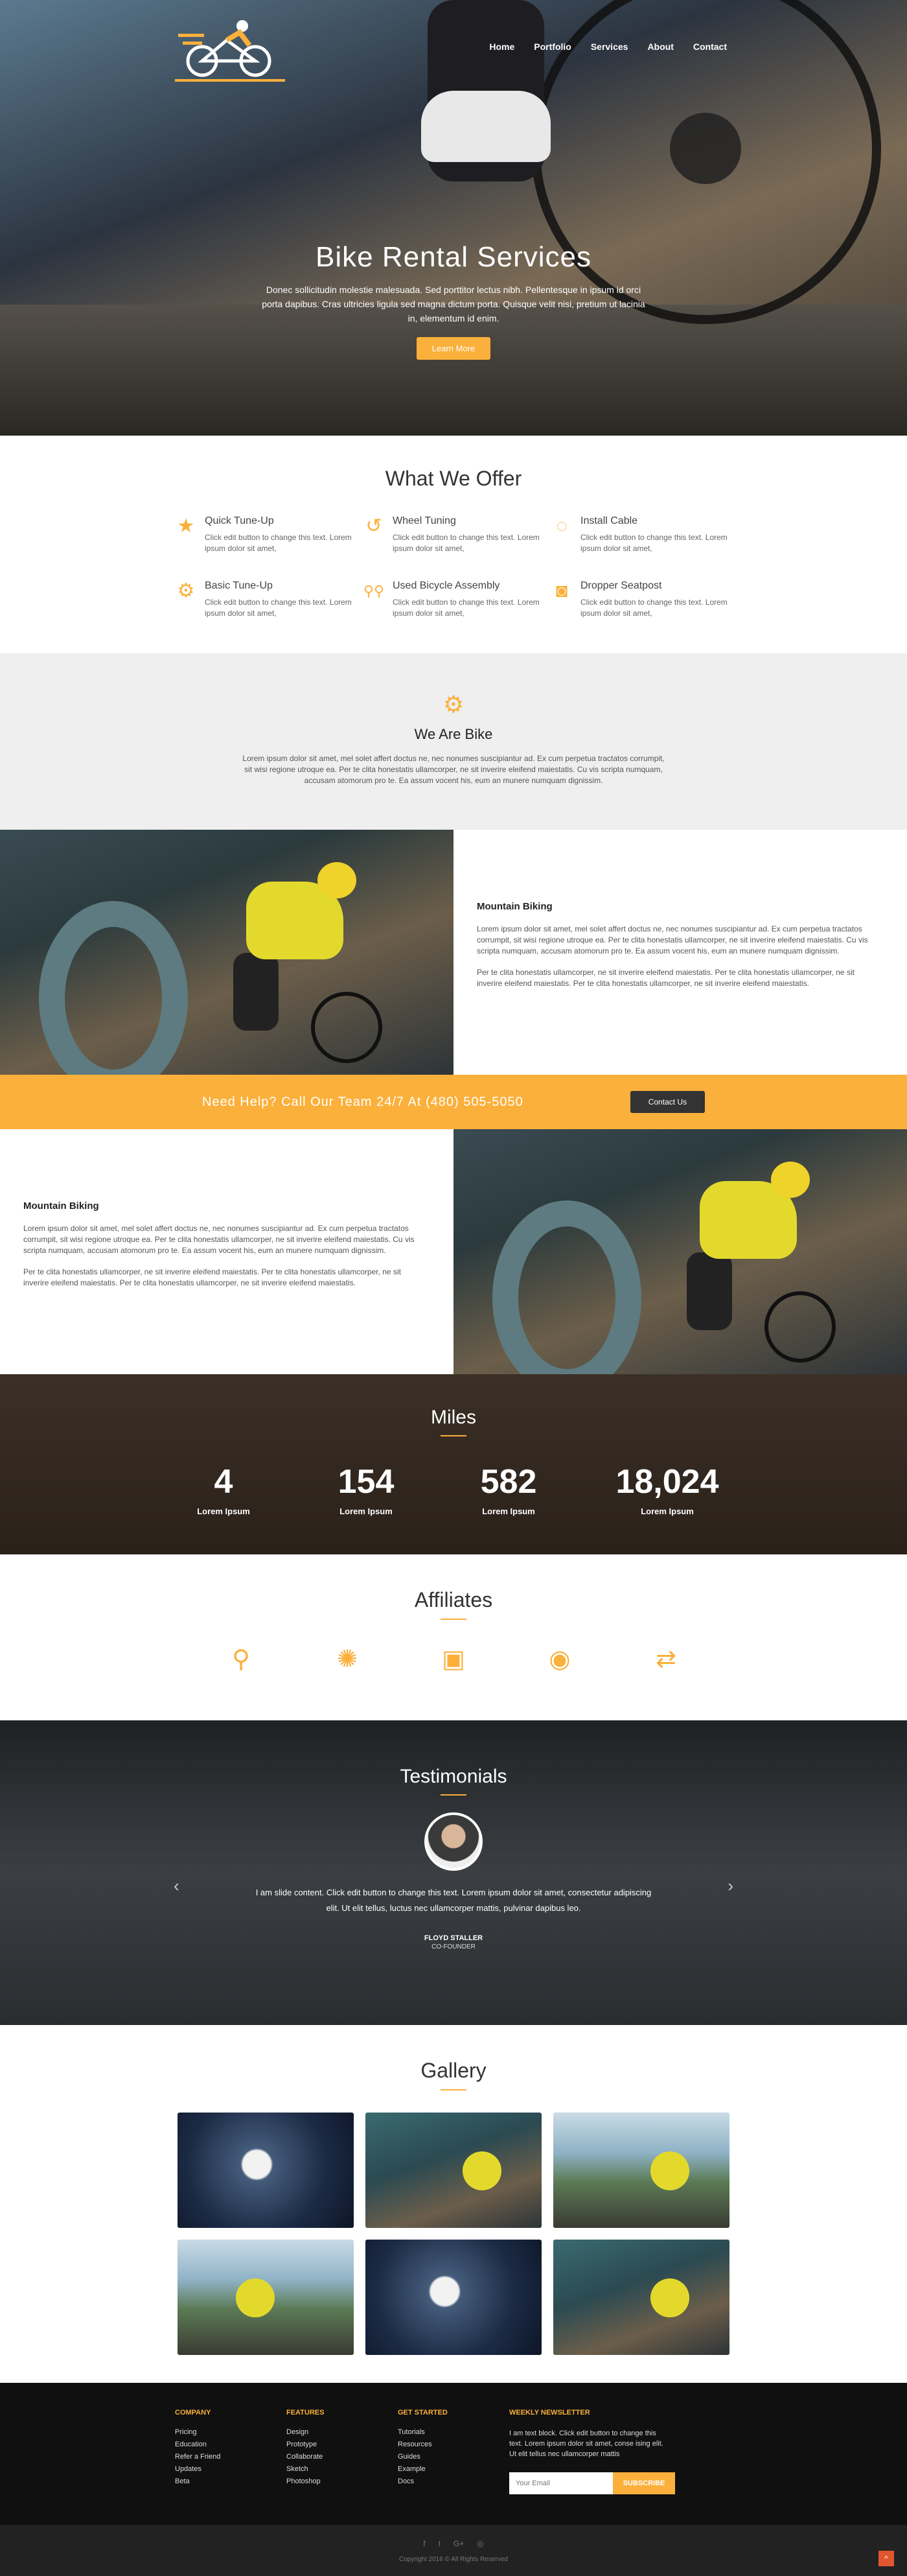  Describe the element at coordinates (667, 1489) in the screenshot. I see `stat-item: 18,024 Lorem Ipsum` at that location.